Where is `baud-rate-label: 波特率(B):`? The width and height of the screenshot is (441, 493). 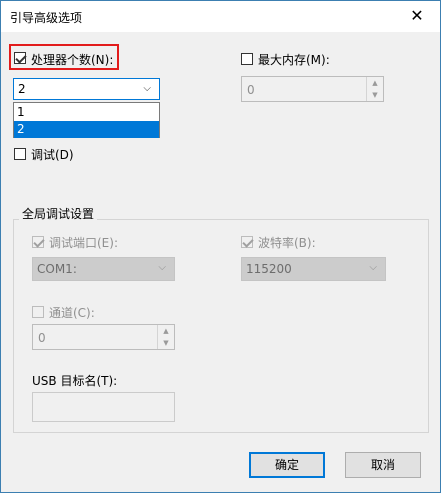
baud-rate-label: 波特率(B): is located at coordinates (287, 243).